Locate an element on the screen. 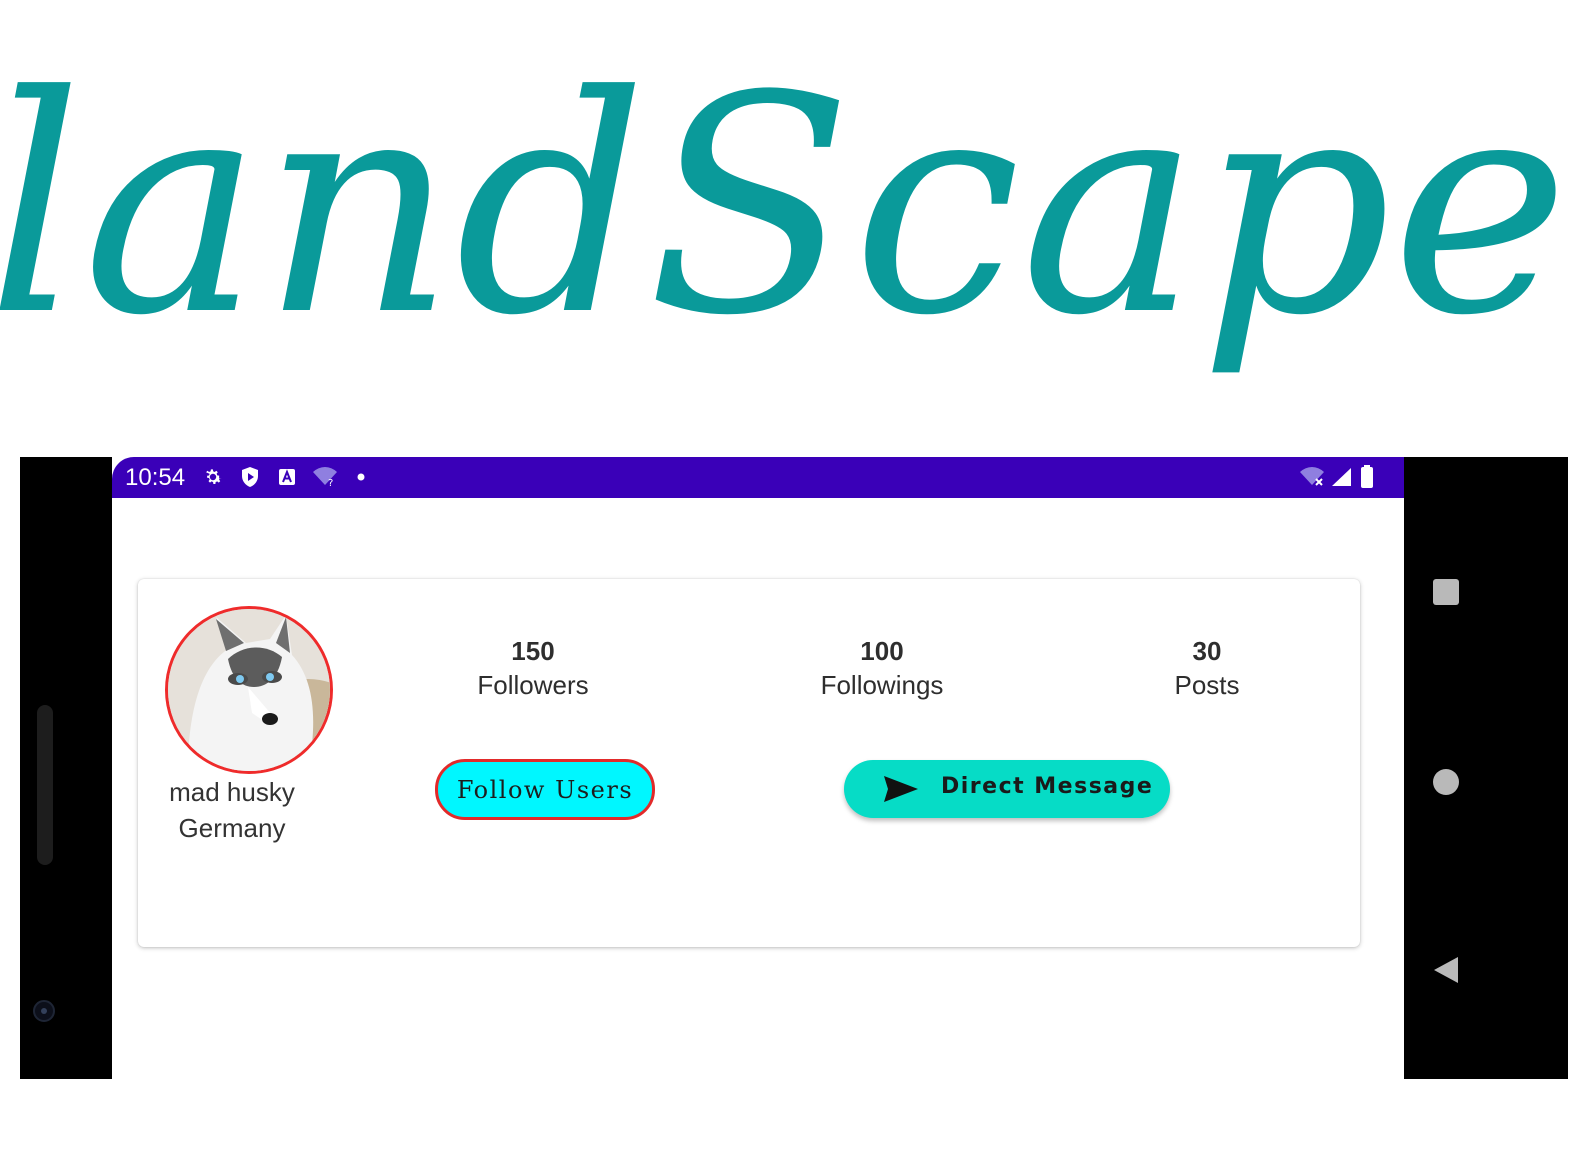 Image resolution: width=1587 pixels, height=1159 pixels. side-rail is located at coordinates (45, 785).